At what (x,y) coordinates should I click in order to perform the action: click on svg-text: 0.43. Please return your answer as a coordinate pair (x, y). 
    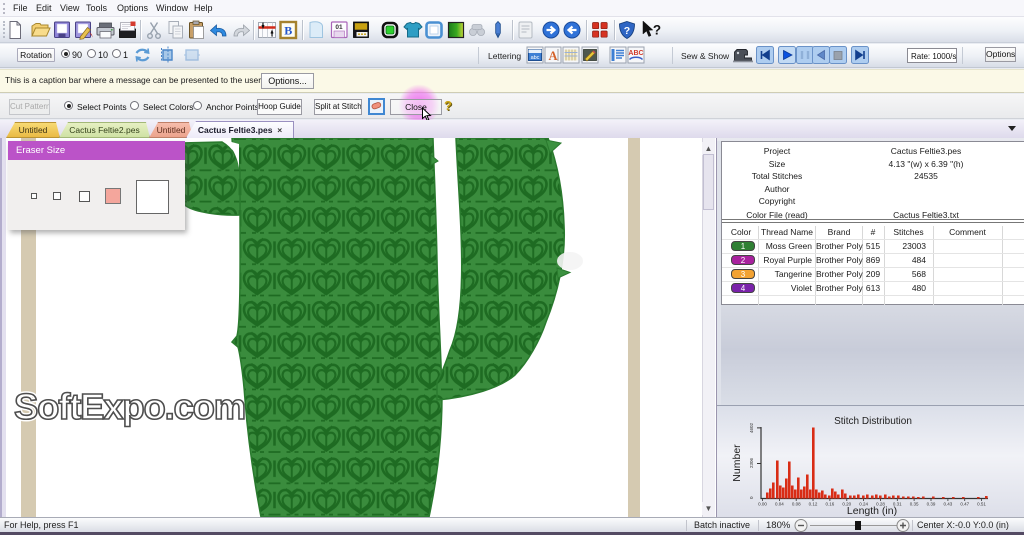
    Looking at the image, I should click on (948, 504).